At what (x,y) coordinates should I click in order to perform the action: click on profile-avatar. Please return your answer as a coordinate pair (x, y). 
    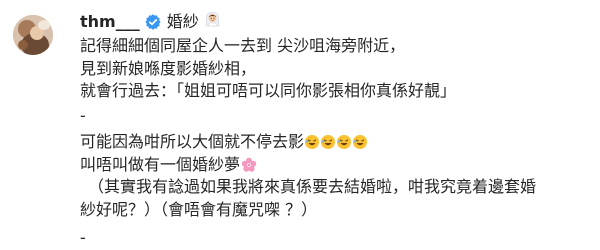
    Looking at the image, I should click on (33, 35).